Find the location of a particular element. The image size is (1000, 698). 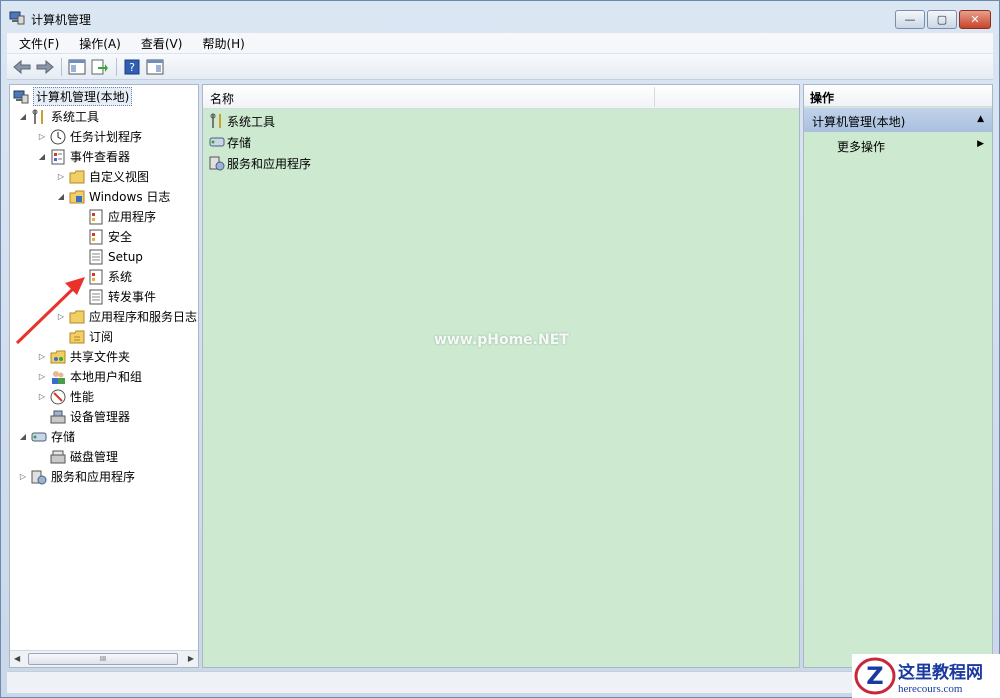

tree-item-event-viewer: ◢ 事件查看器 is located at coordinates (83, 156).